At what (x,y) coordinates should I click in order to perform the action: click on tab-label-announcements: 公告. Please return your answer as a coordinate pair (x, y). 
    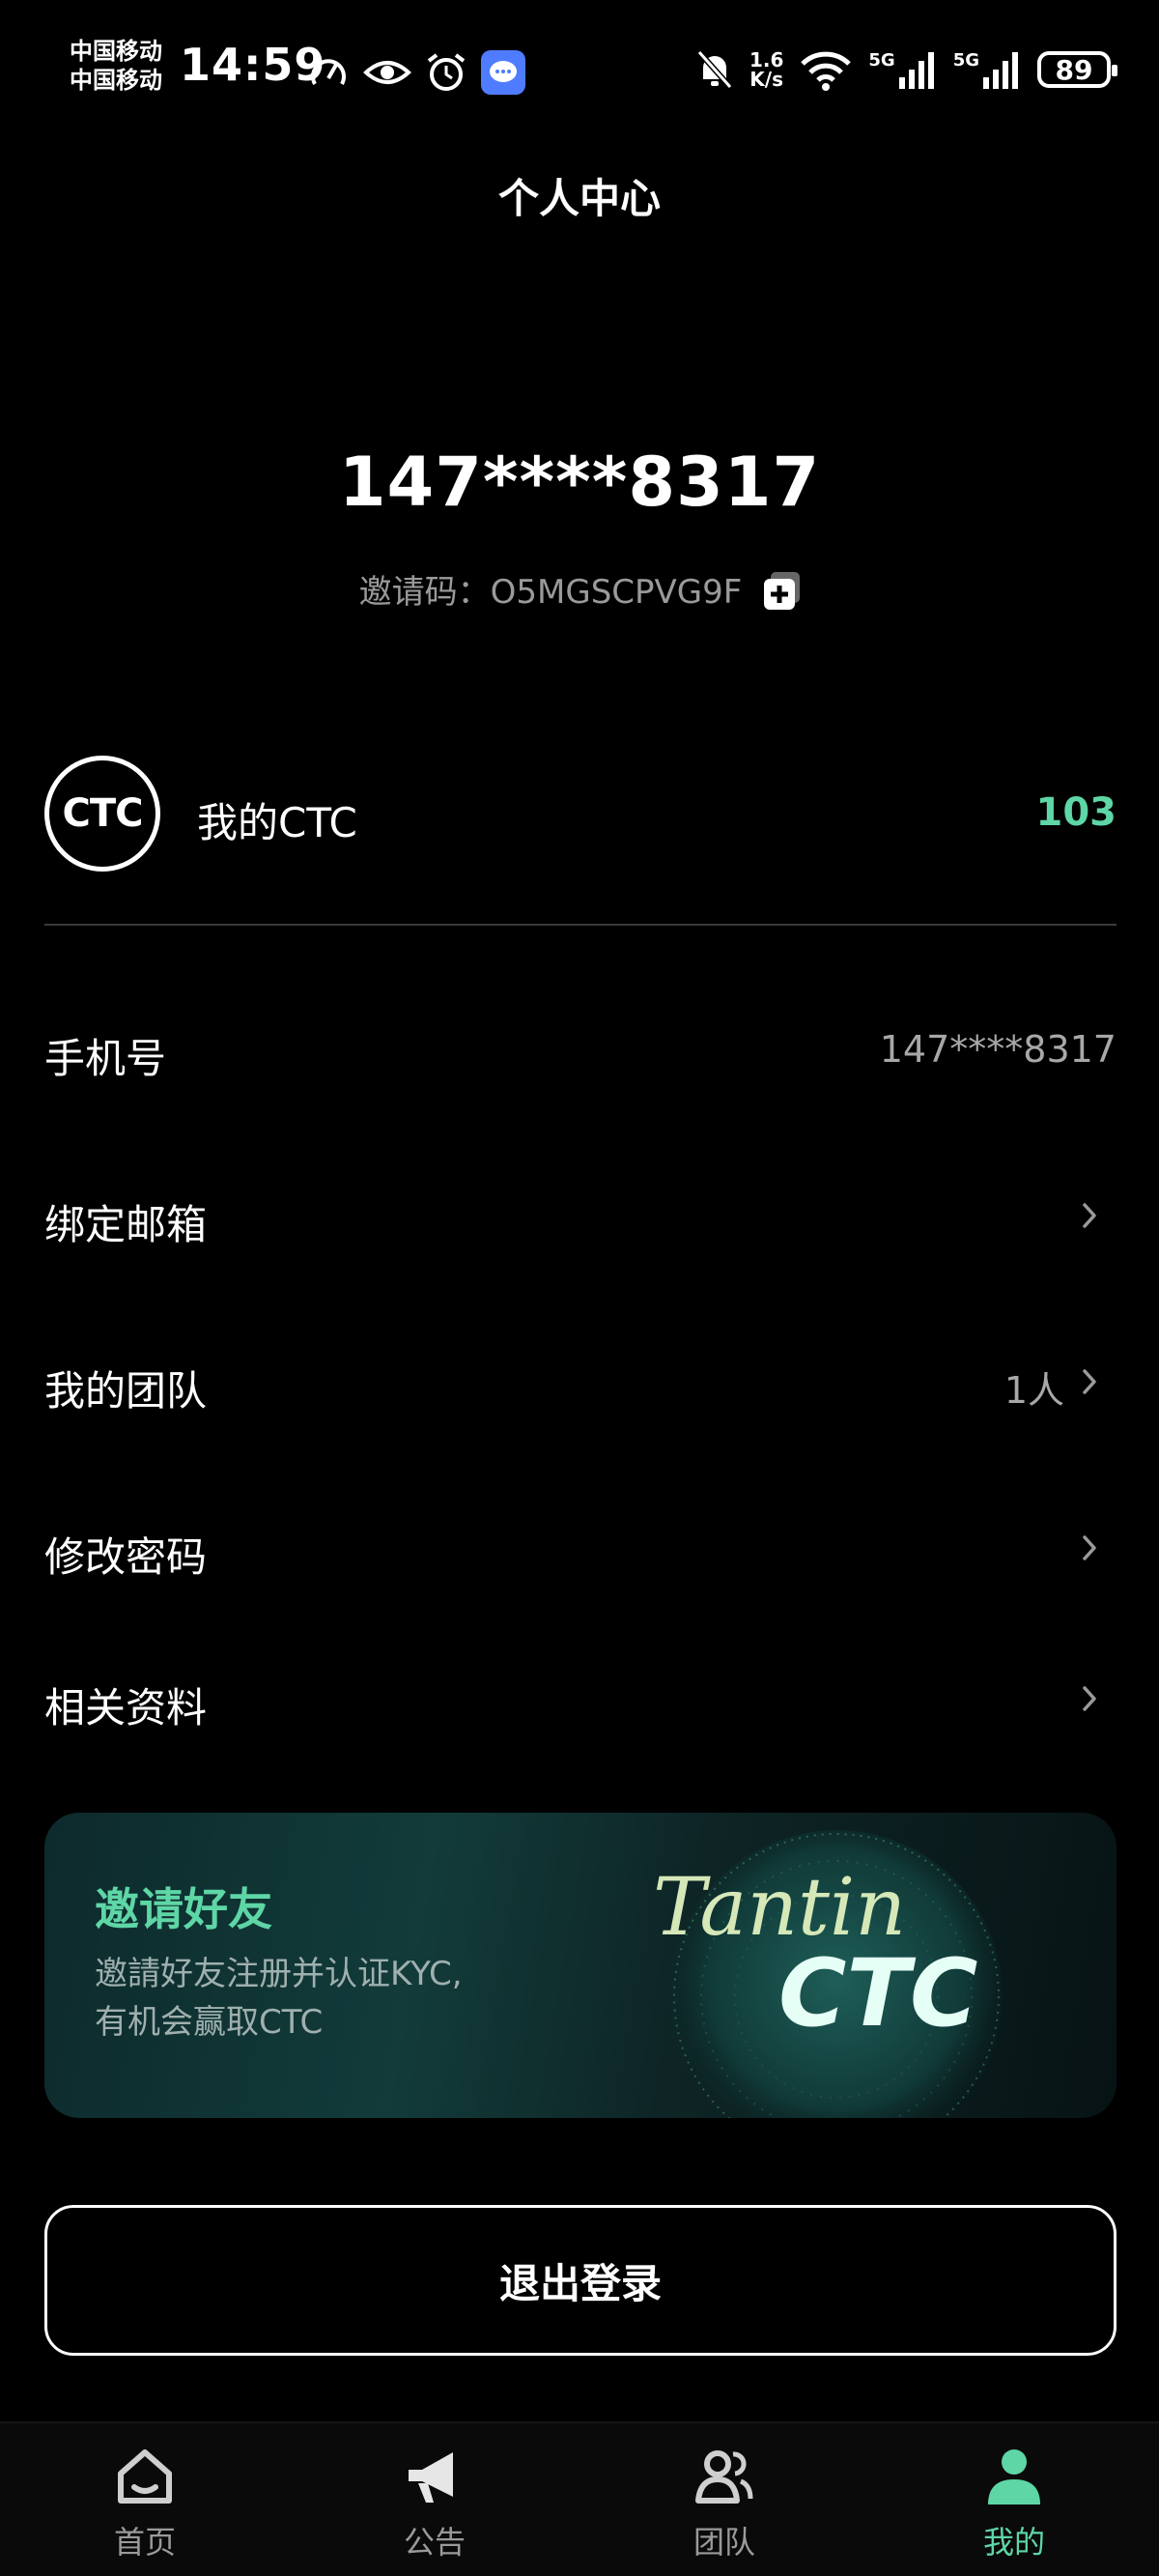
    Looking at the image, I should click on (435, 2543).